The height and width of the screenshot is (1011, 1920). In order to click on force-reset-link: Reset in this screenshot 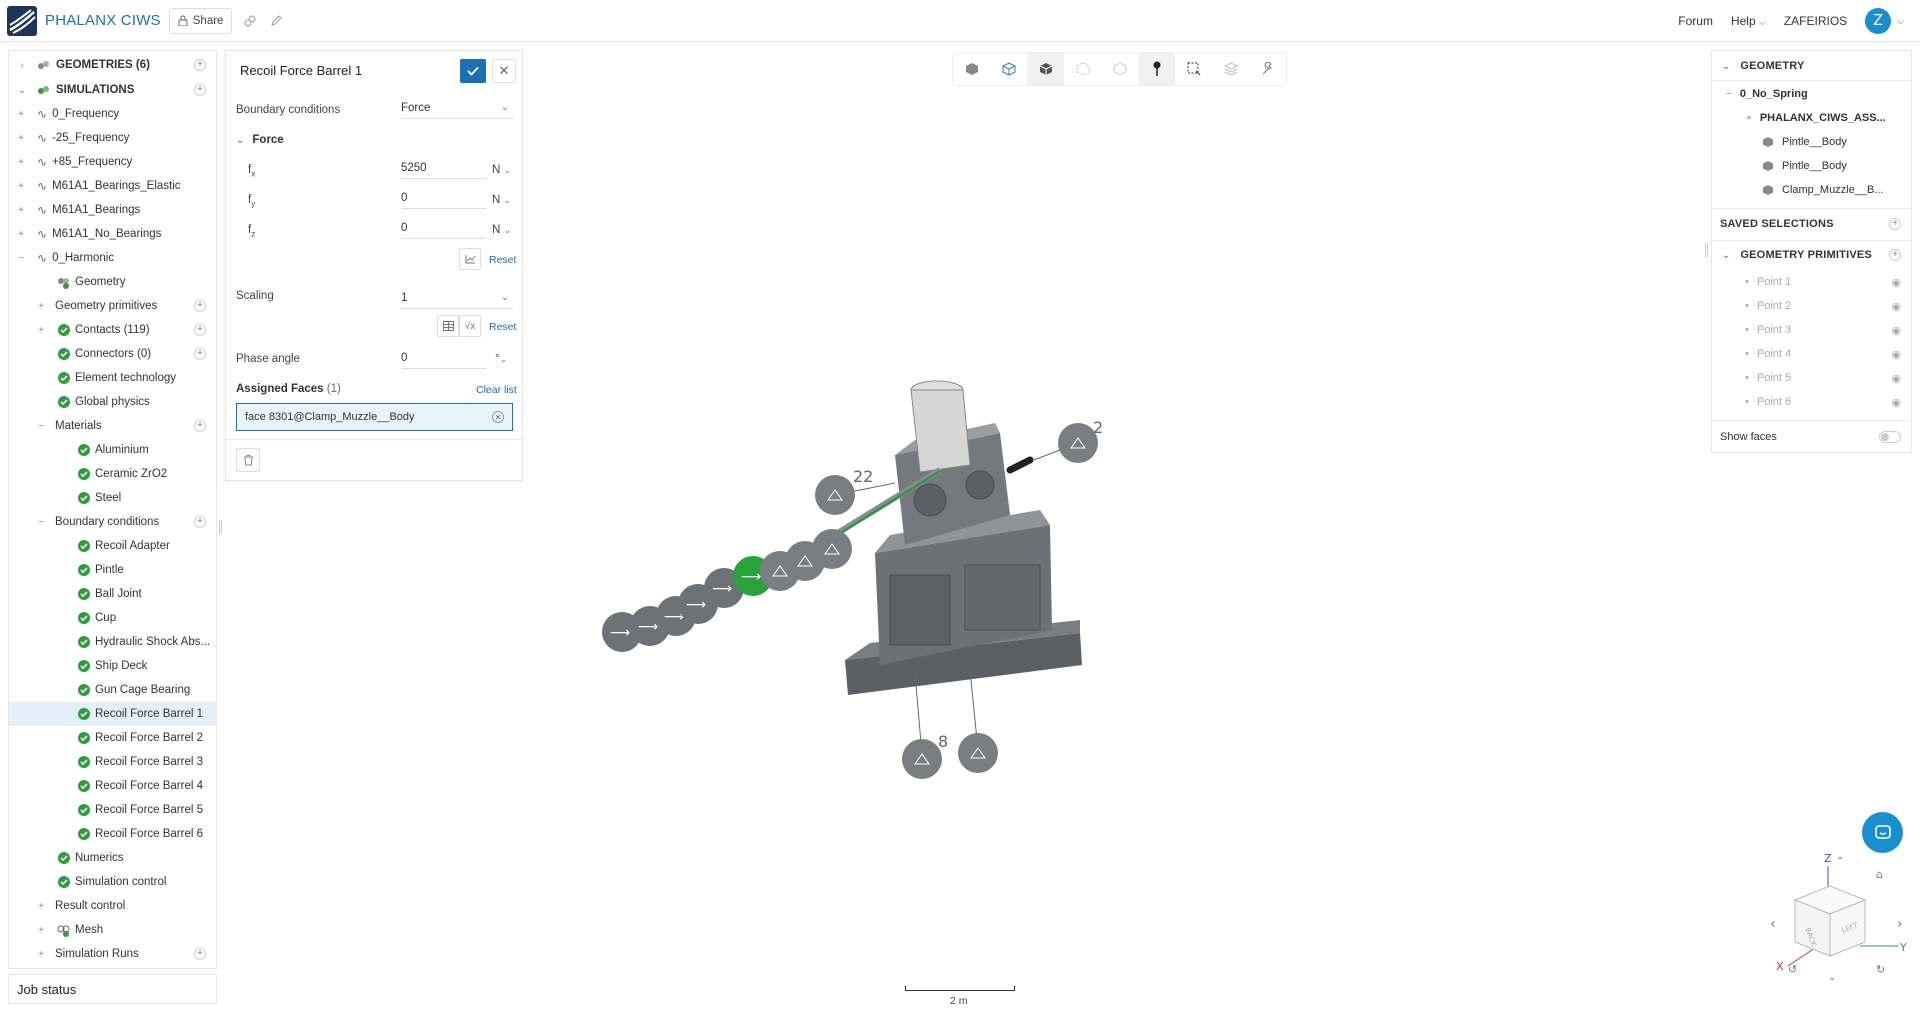, I will do `click(502, 260)`.